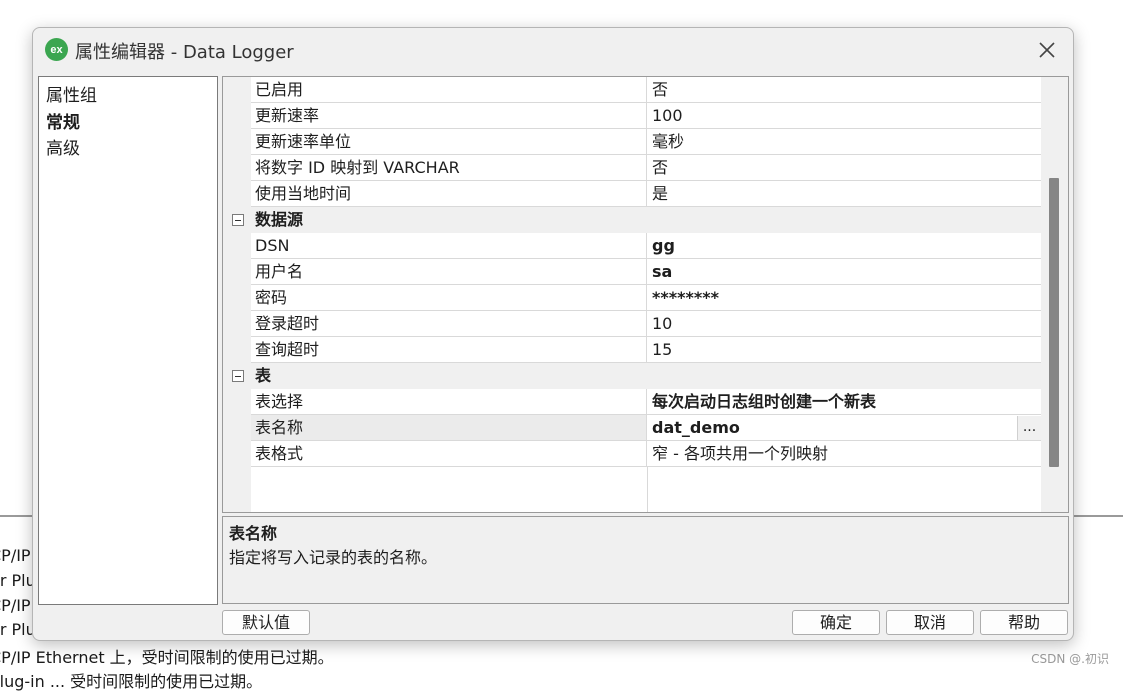 This screenshot has width=1123, height=692. Describe the element at coordinates (844, 428) in the screenshot. I see `property-value: dat_demo` at that location.